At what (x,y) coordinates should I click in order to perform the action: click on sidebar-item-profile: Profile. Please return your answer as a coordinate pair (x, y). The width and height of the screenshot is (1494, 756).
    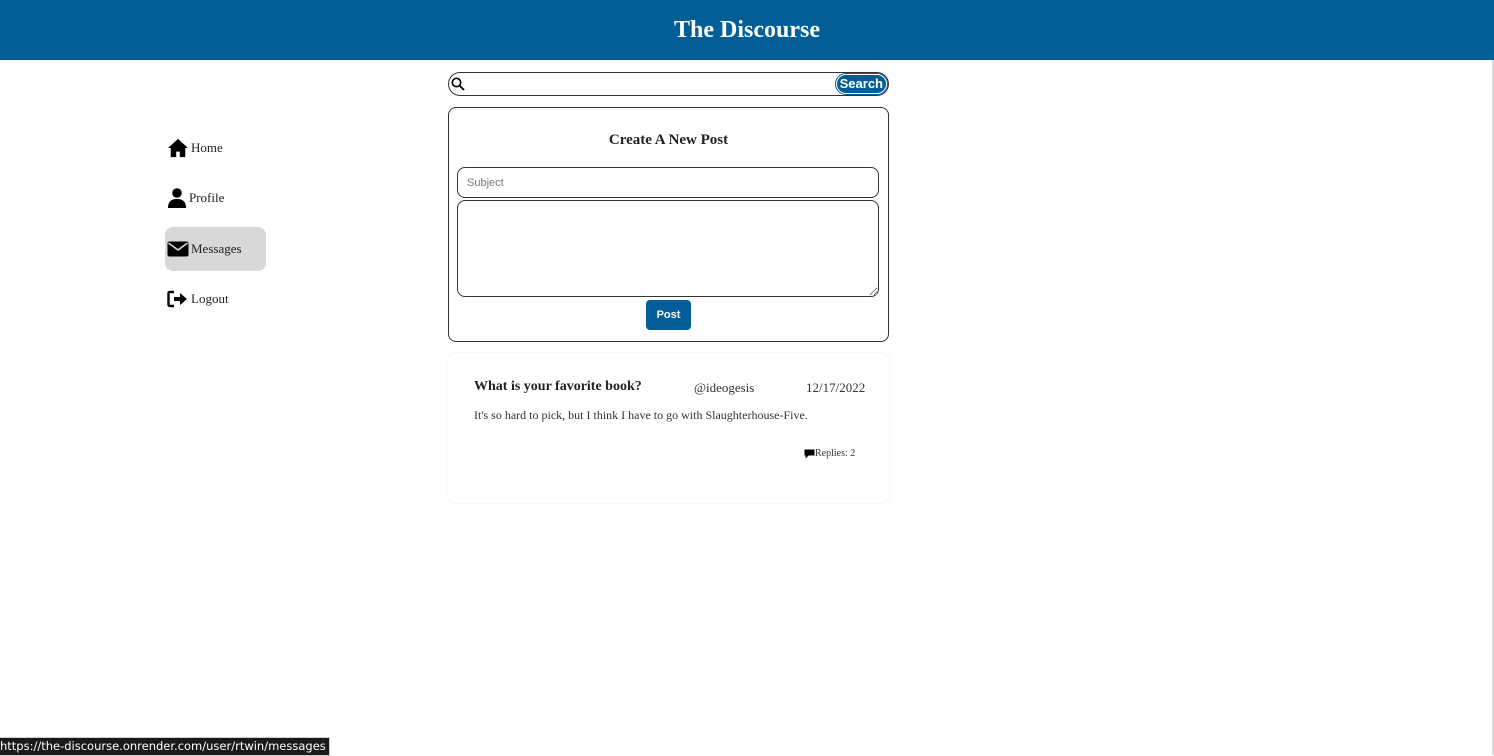
    Looking at the image, I should click on (215, 198).